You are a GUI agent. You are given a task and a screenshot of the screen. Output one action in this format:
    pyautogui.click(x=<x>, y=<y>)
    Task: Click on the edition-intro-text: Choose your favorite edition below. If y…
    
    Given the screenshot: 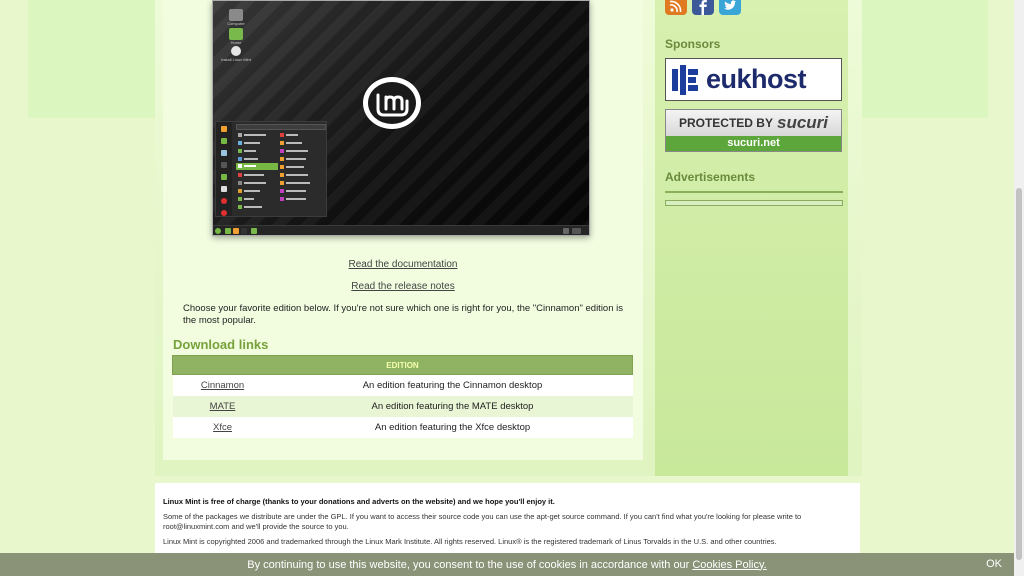 What is the action you would take?
    pyautogui.click(x=403, y=314)
    